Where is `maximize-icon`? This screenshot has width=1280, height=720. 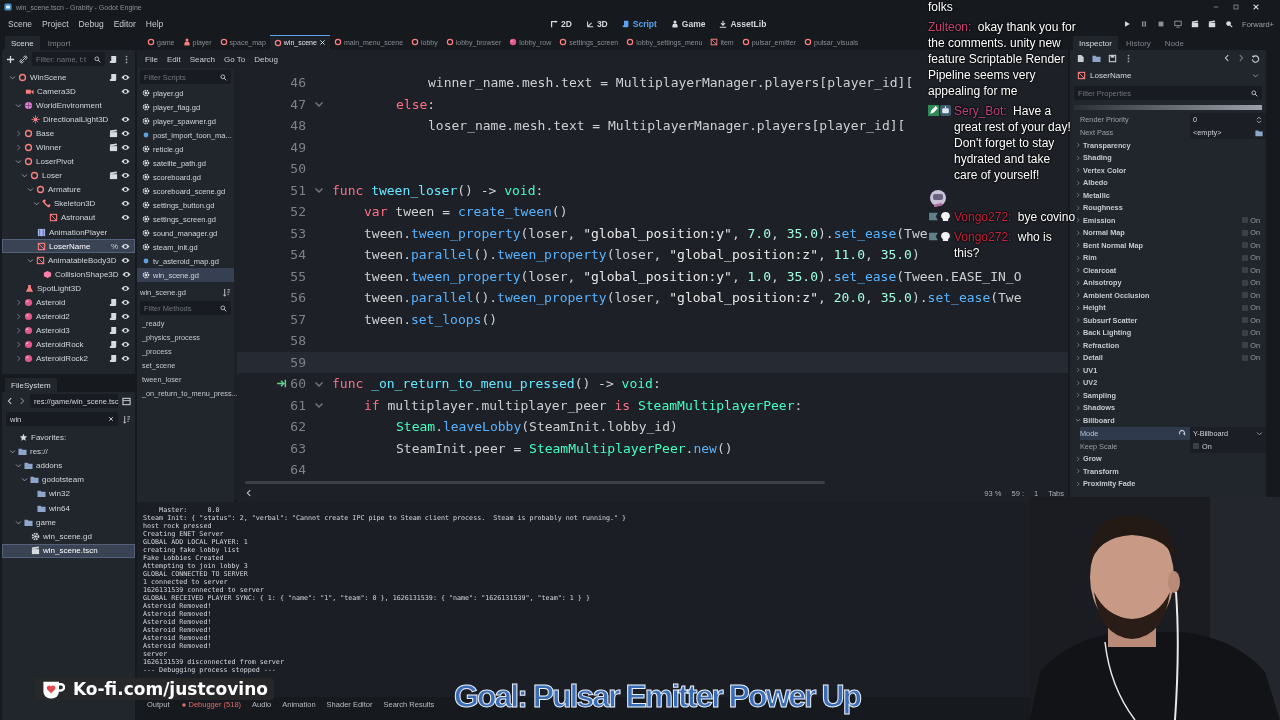
maximize-icon is located at coordinates (1236, 7).